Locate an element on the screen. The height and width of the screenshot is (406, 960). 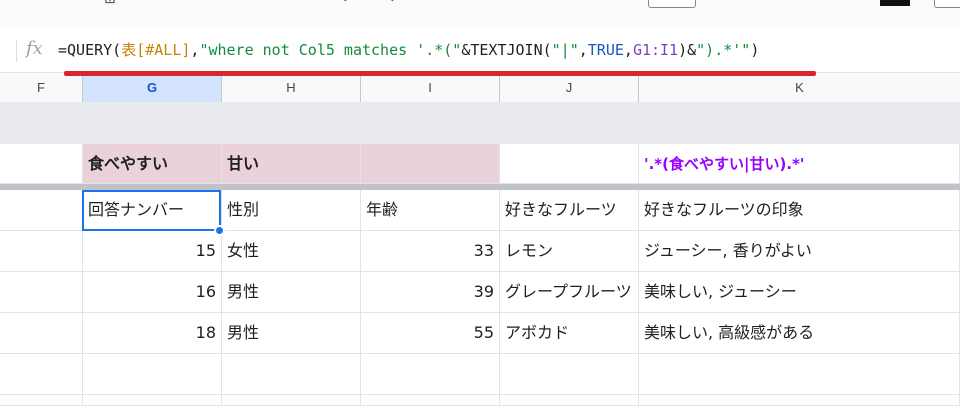
column-header-f: F is located at coordinates (41, 87).